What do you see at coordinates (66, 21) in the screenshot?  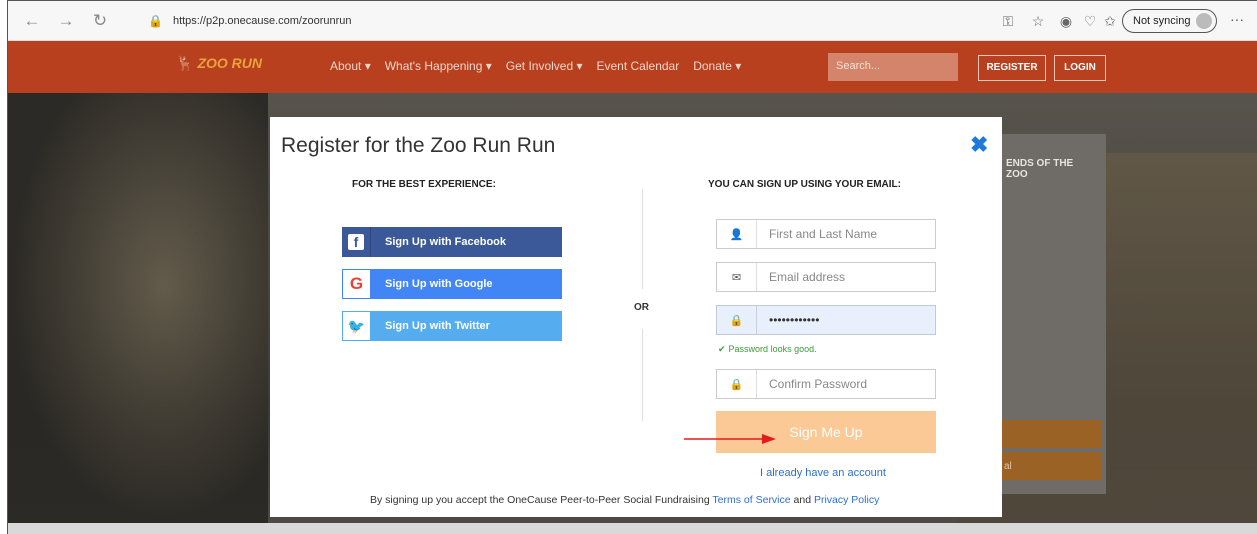 I see `forward-arrow-icon: →` at bounding box center [66, 21].